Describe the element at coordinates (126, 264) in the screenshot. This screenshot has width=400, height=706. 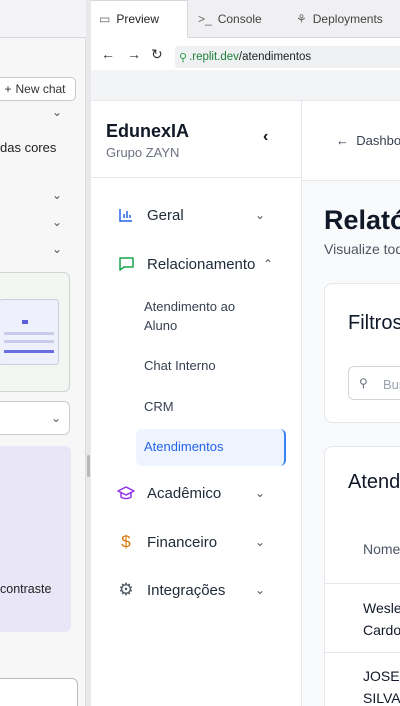
I see `chat-icon` at that location.